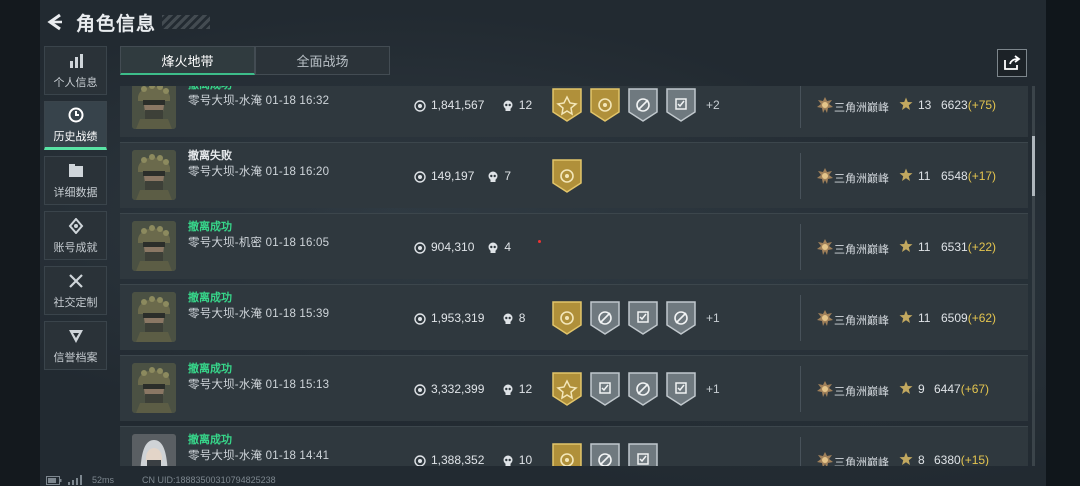 This screenshot has width=1080, height=486. I want to click on extracted-value: 904,310, so click(453, 247).